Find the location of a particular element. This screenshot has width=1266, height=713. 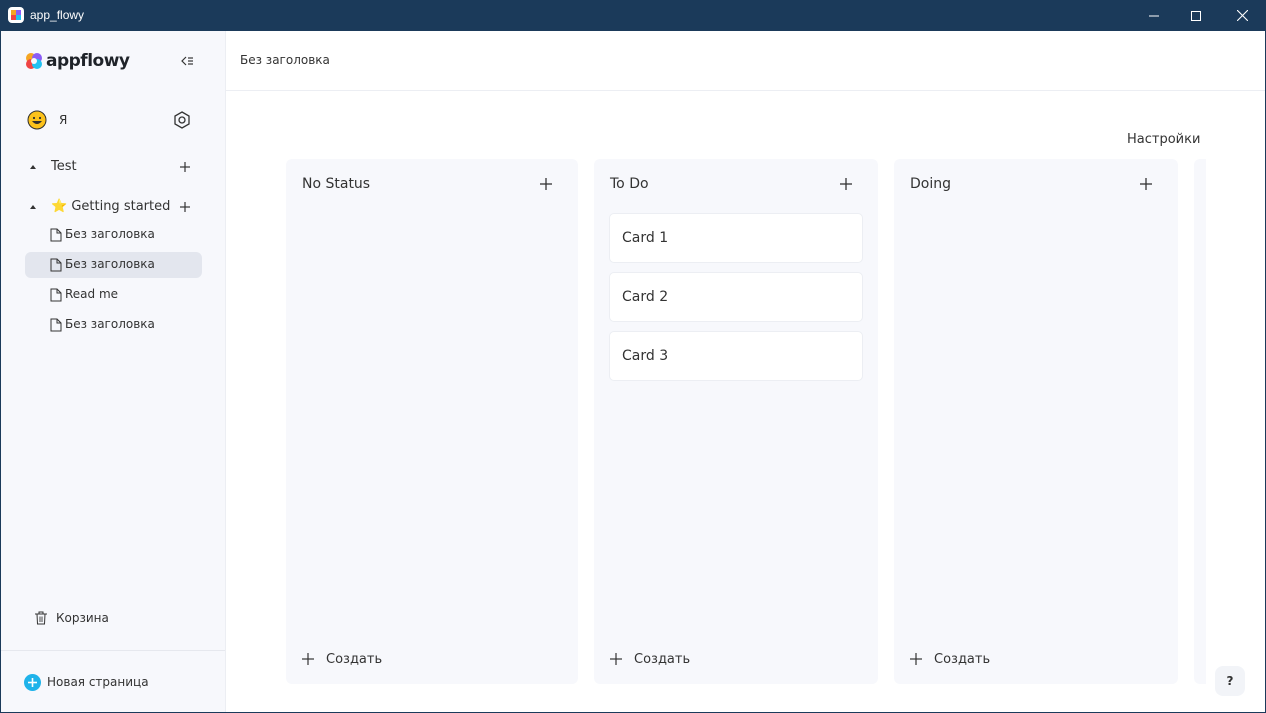

maximize-icon is located at coordinates (1196, 15).